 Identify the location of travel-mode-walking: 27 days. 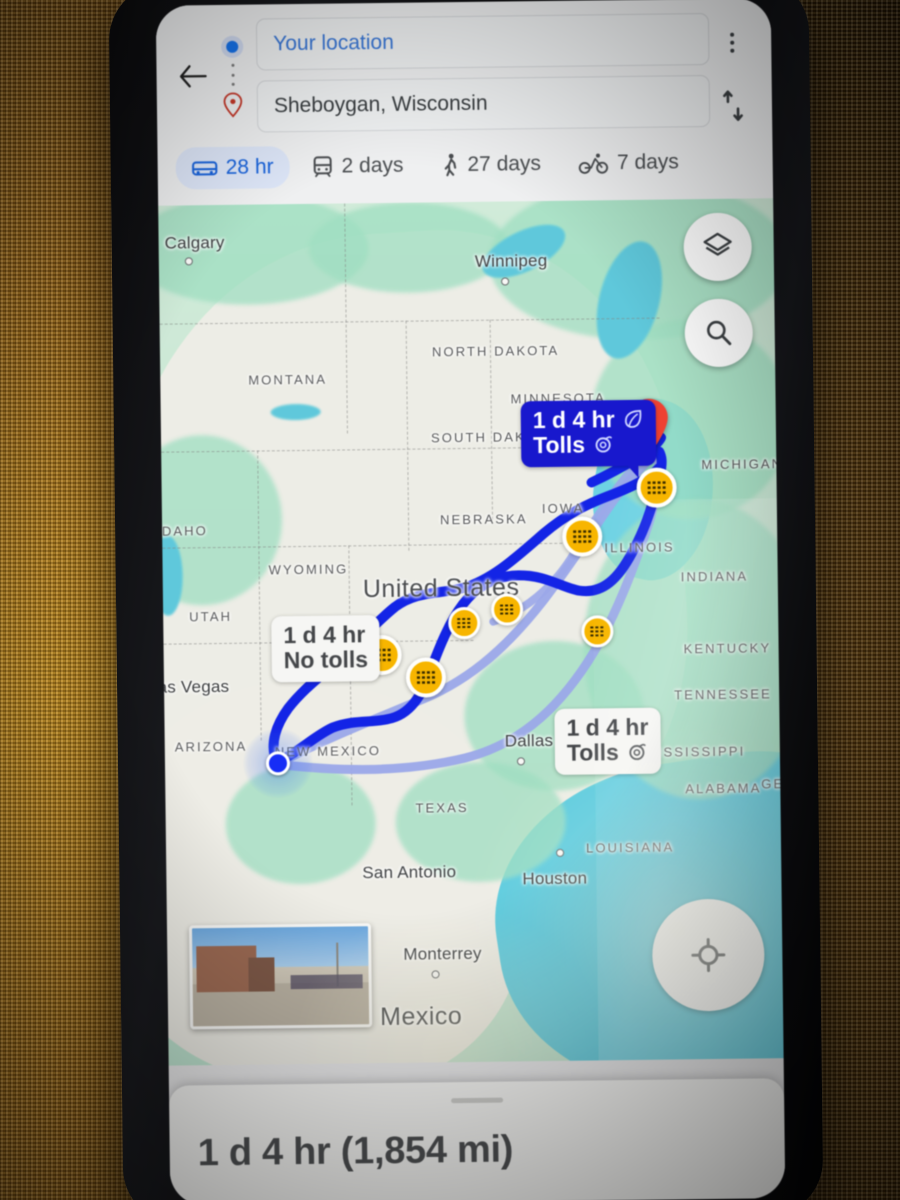
(491, 165).